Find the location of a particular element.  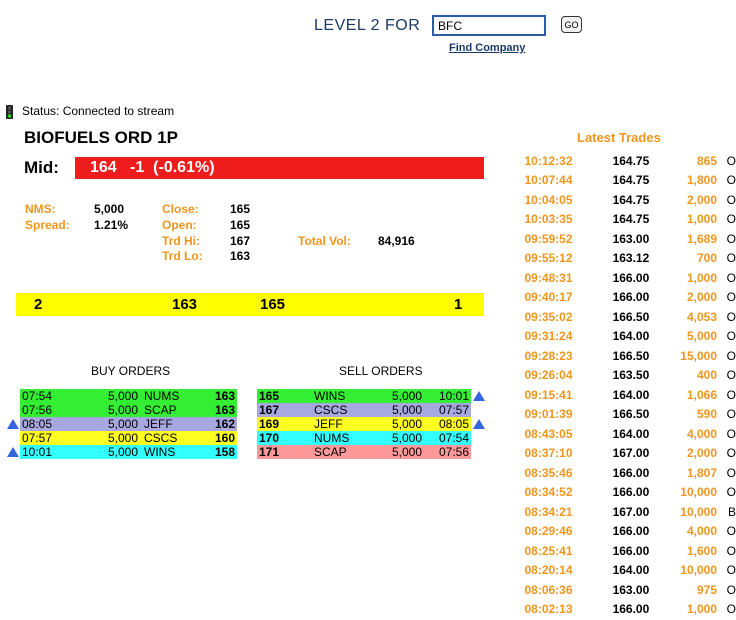

trade-row: 08:20:14 164.00 10,000 O is located at coordinates (628, 571).